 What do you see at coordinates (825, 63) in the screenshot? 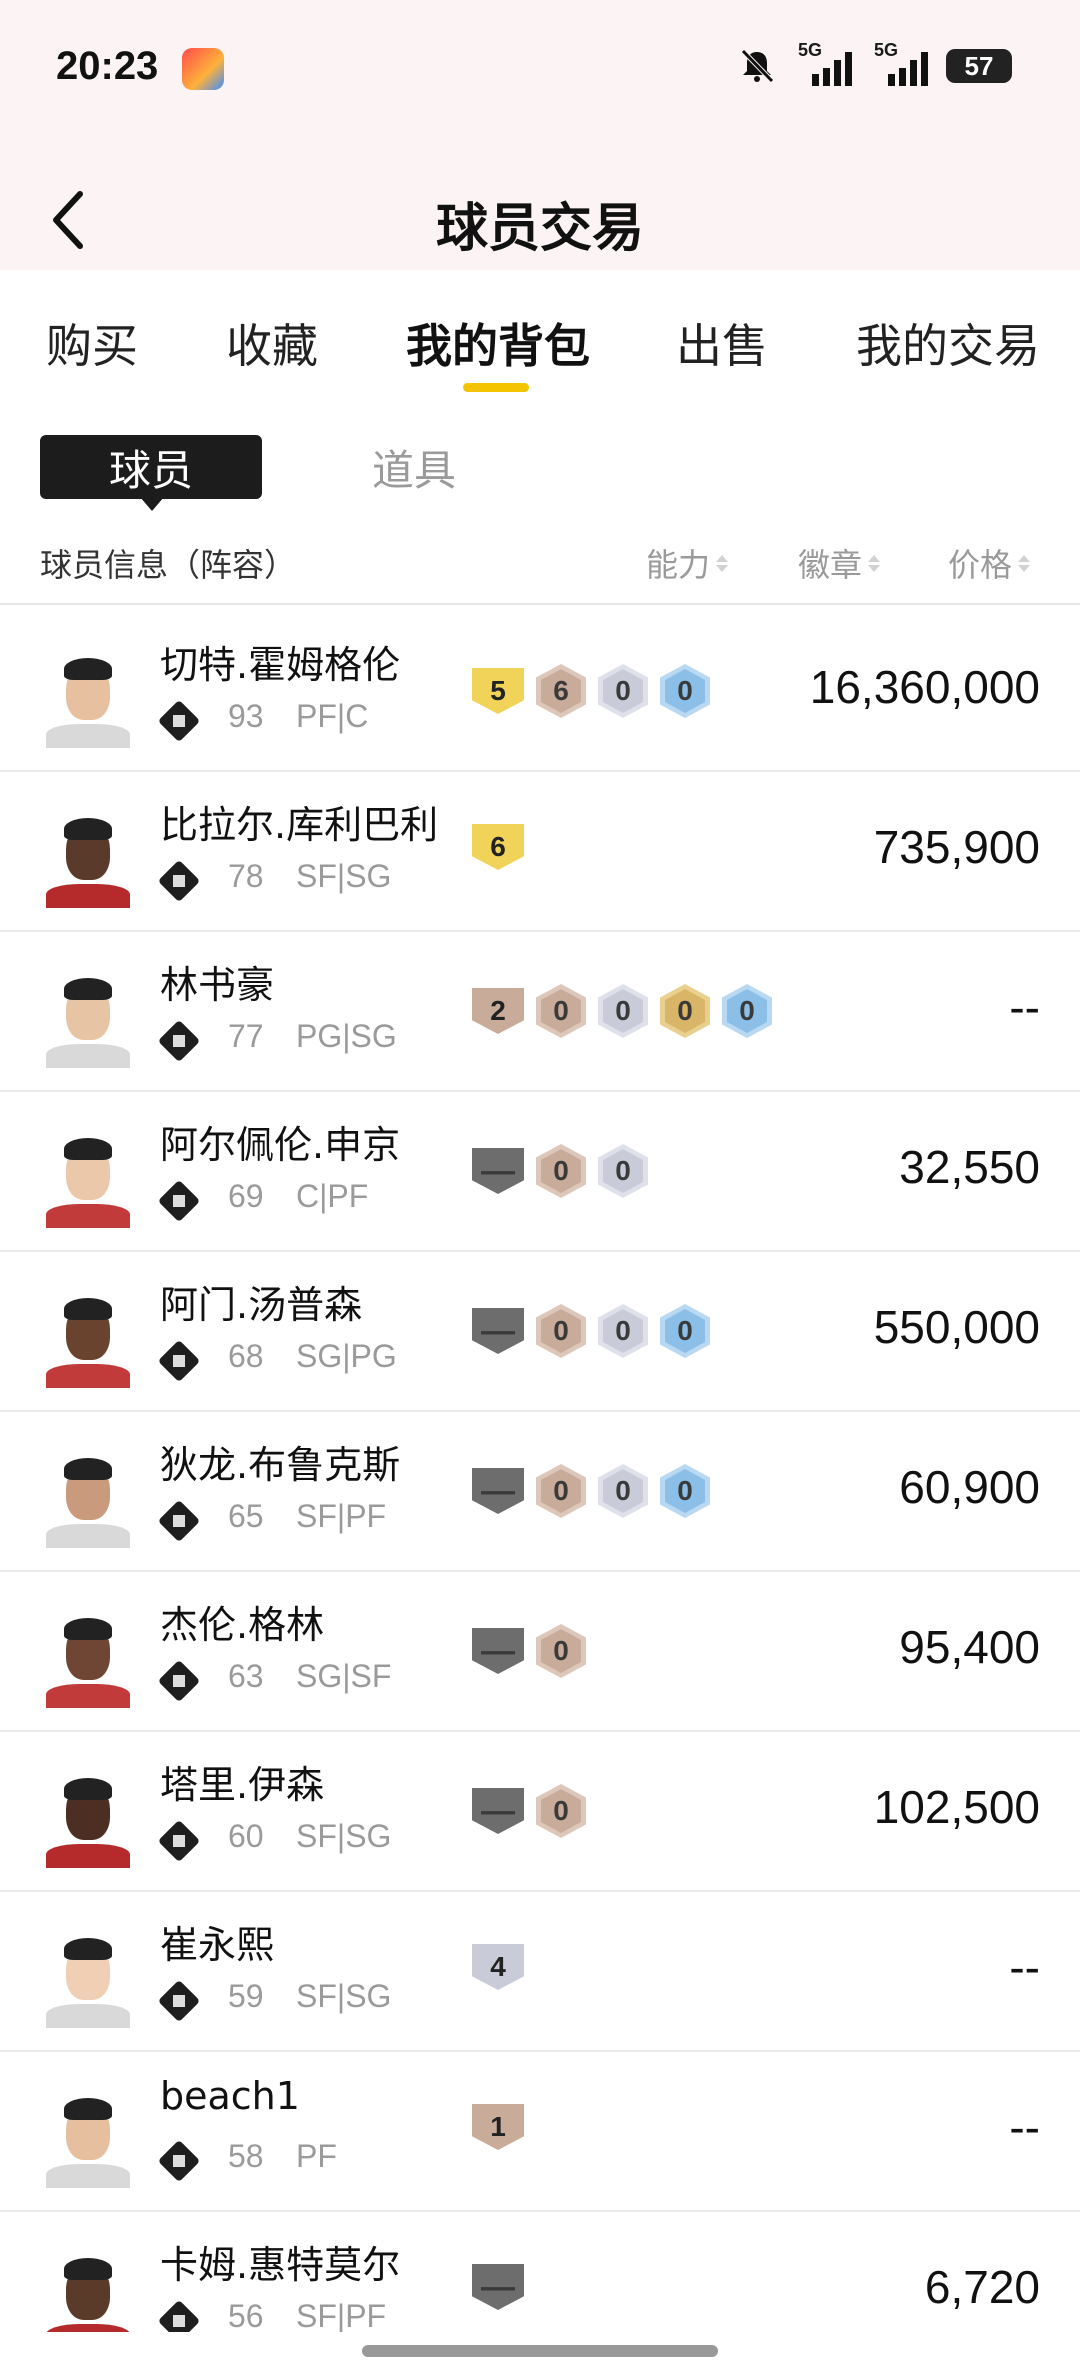
I see `signal-5g-icon: 5G` at bounding box center [825, 63].